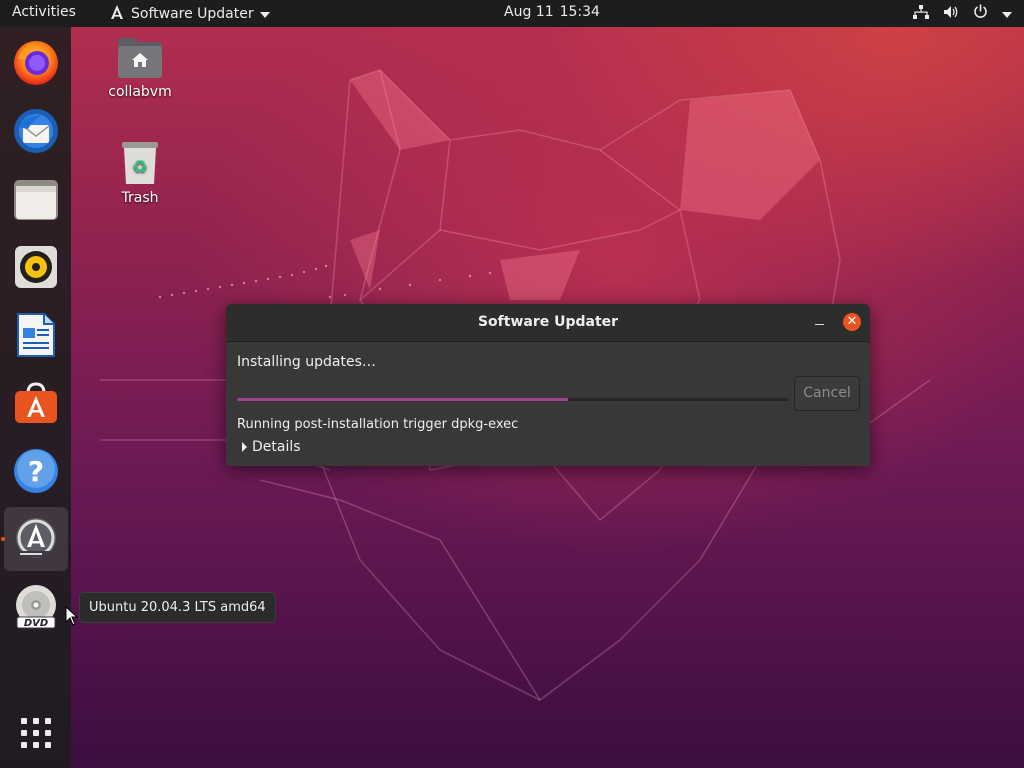 This screenshot has height=768, width=1024. Describe the element at coordinates (951, 14) in the screenshot. I see `volume-icon` at that location.